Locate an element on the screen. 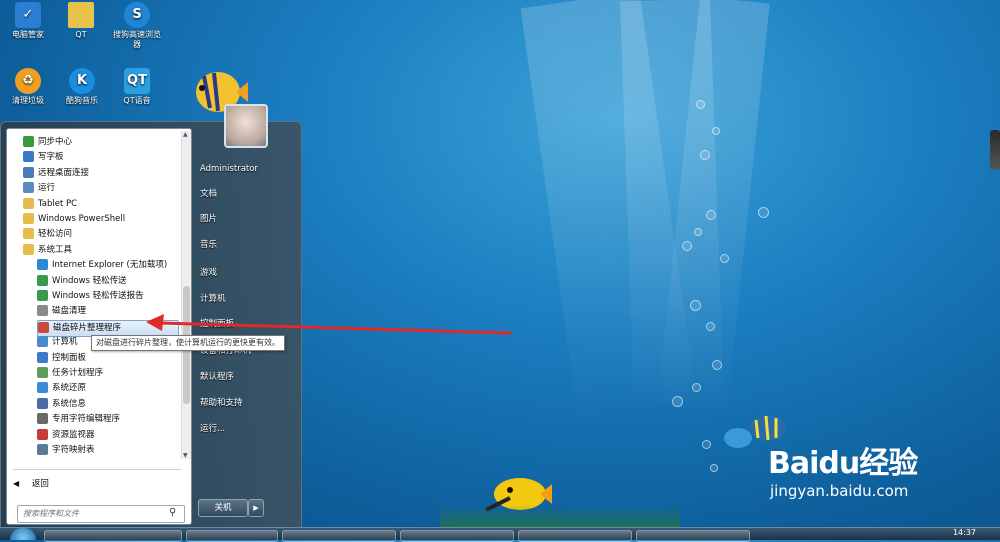  start-menu-link: 图片 is located at coordinates (208, 219).